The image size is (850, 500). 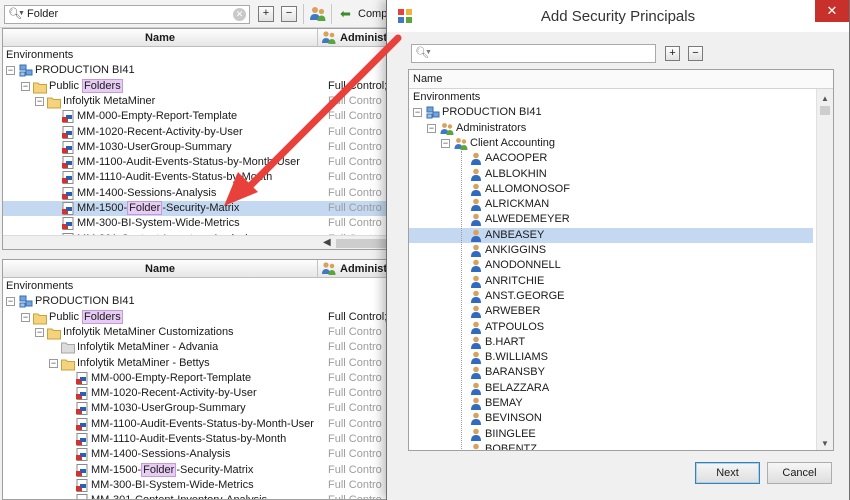 What do you see at coordinates (611, 265) in the screenshot?
I see `user-item: ANODONNELL` at bounding box center [611, 265].